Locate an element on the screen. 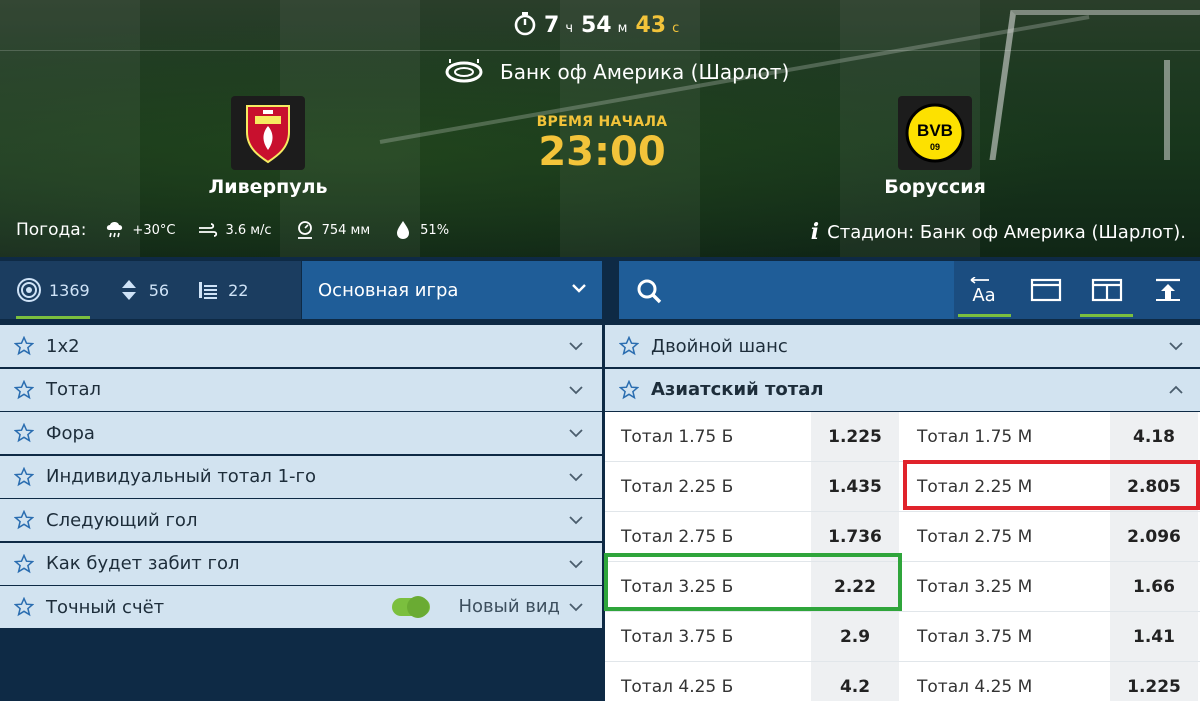 The width and height of the screenshot is (1200, 701). stat-value: 22 is located at coordinates (238, 290).